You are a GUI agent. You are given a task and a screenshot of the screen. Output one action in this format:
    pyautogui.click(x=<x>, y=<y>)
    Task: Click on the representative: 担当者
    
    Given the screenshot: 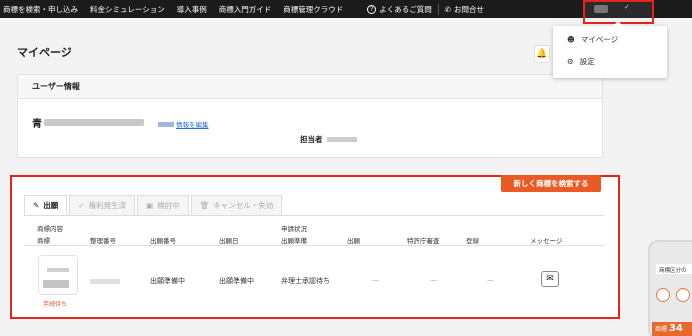 What is the action you would take?
    pyautogui.click(x=328, y=139)
    